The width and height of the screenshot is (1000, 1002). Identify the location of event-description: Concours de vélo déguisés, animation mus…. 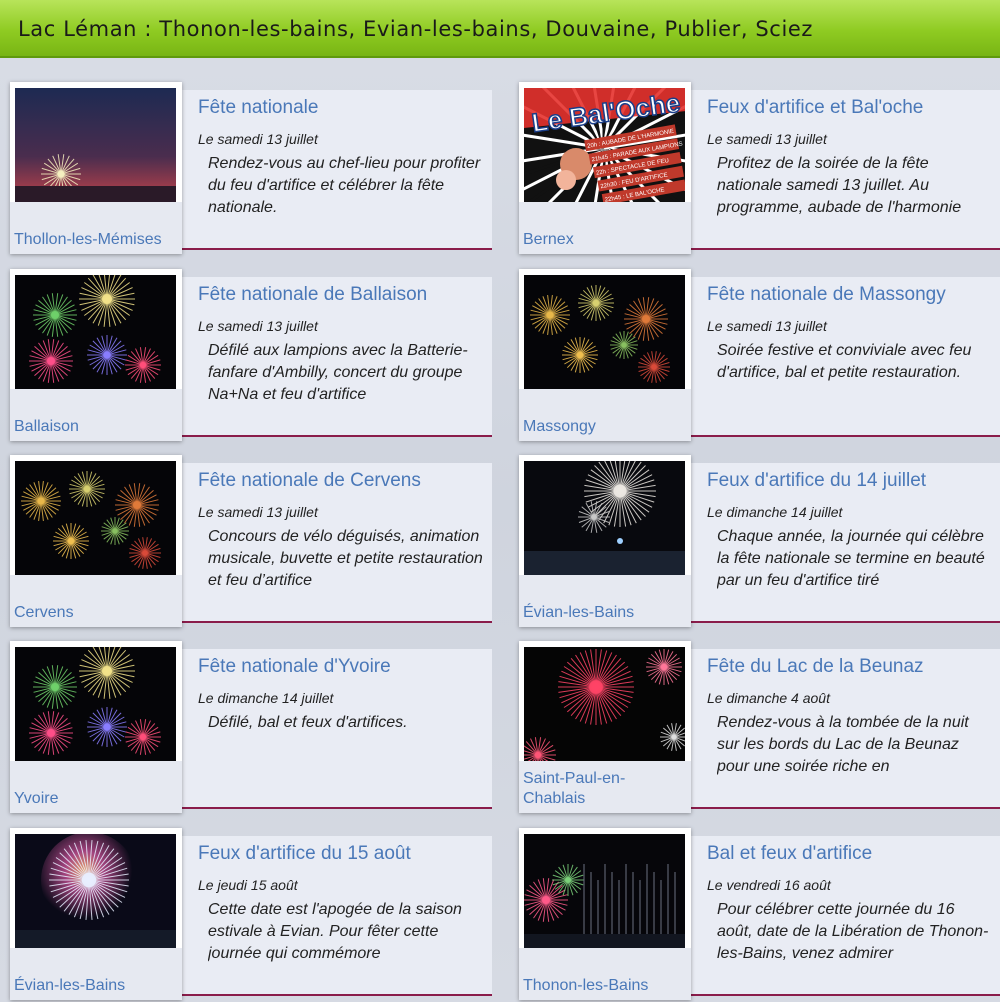
(345, 558).